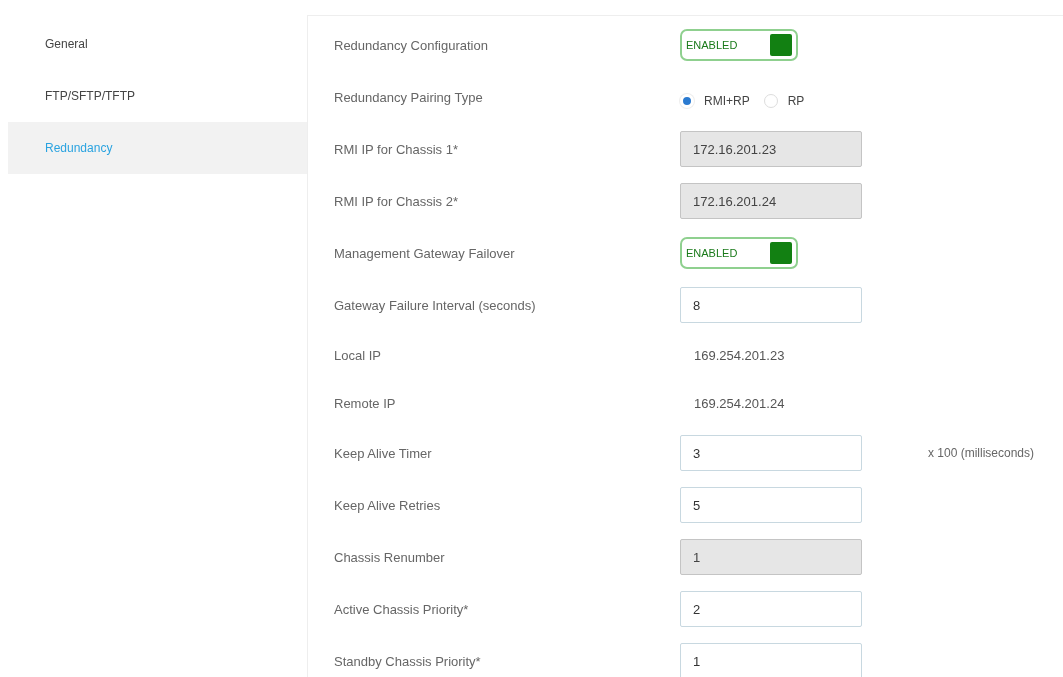 The width and height of the screenshot is (1063, 677). I want to click on field-label: Keep Alive Retries, so click(388, 505).